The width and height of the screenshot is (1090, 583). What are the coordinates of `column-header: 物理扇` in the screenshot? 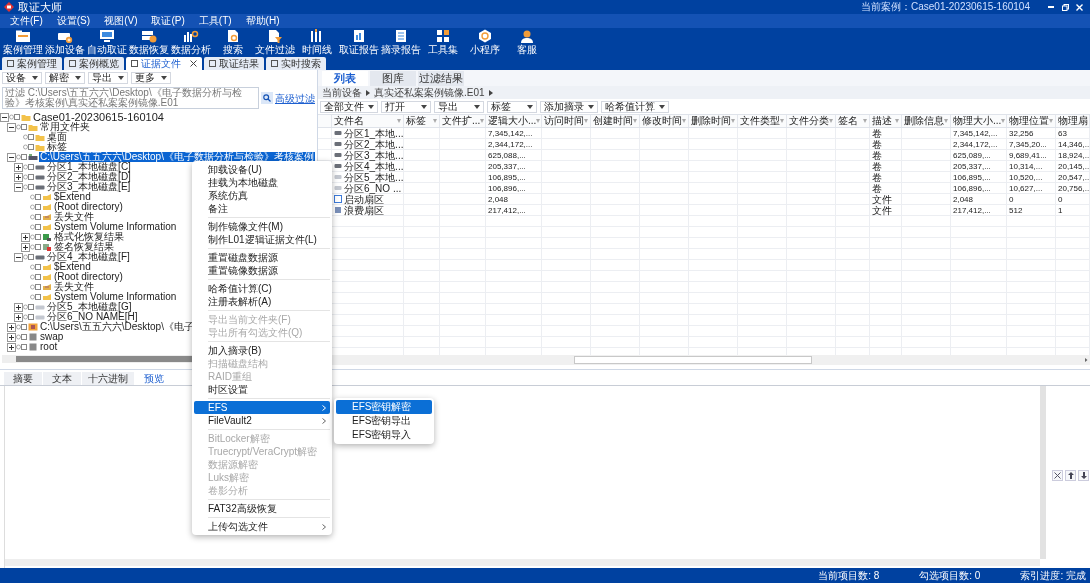 It's located at (1073, 121).